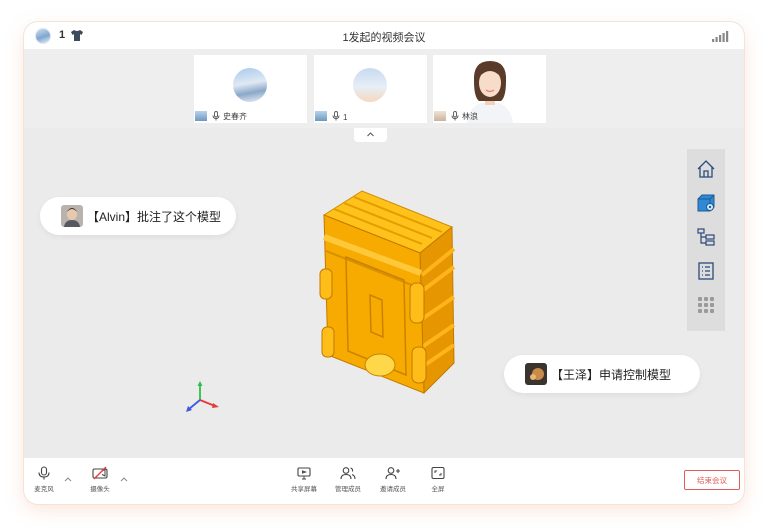 This screenshot has width=768, height=528. What do you see at coordinates (706, 237) in the screenshot?
I see `tree-structure-icon` at bounding box center [706, 237].